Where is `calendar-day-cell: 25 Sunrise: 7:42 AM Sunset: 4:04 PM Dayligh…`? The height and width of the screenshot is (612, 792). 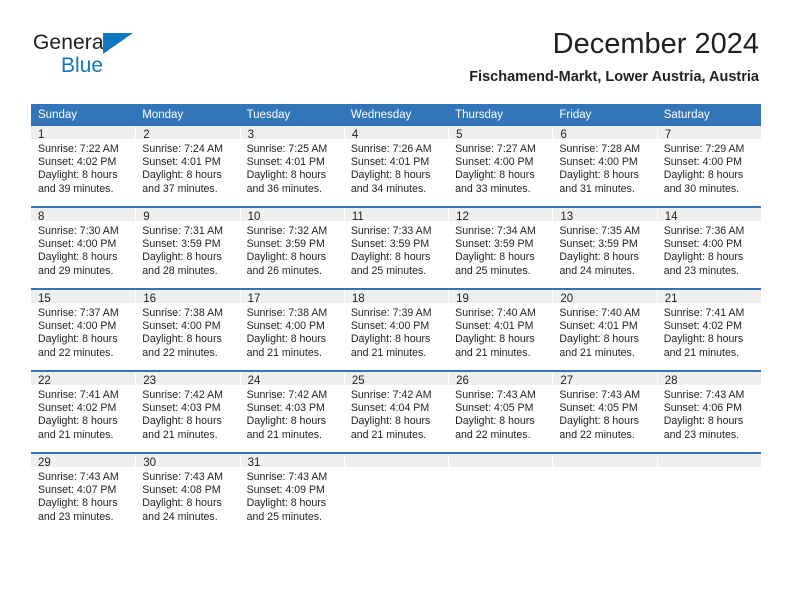 calendar-day-cell: 25 Sunrise: 7:42 AM Sunset: 4:04 PM Dayligh… is located at coordinates (396, 411).